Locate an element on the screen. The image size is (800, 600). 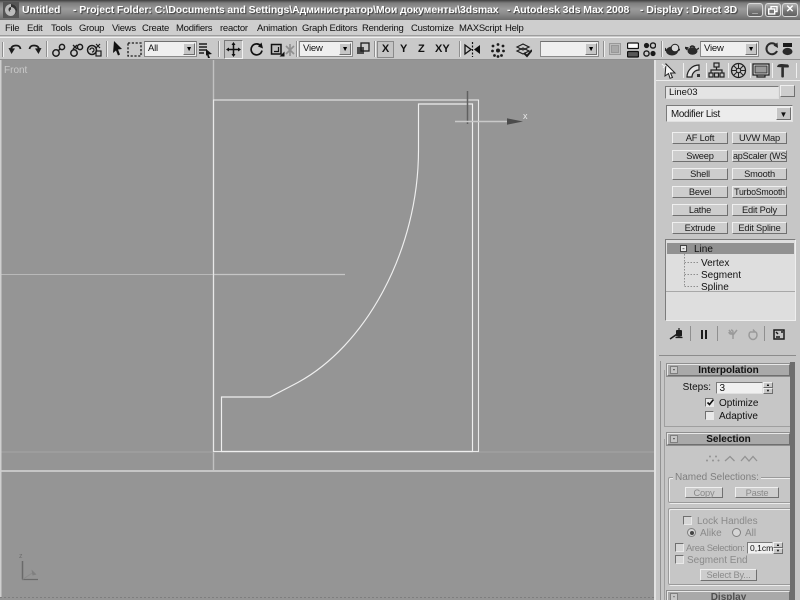
svg-text: x is located at coordinates (525, 116).